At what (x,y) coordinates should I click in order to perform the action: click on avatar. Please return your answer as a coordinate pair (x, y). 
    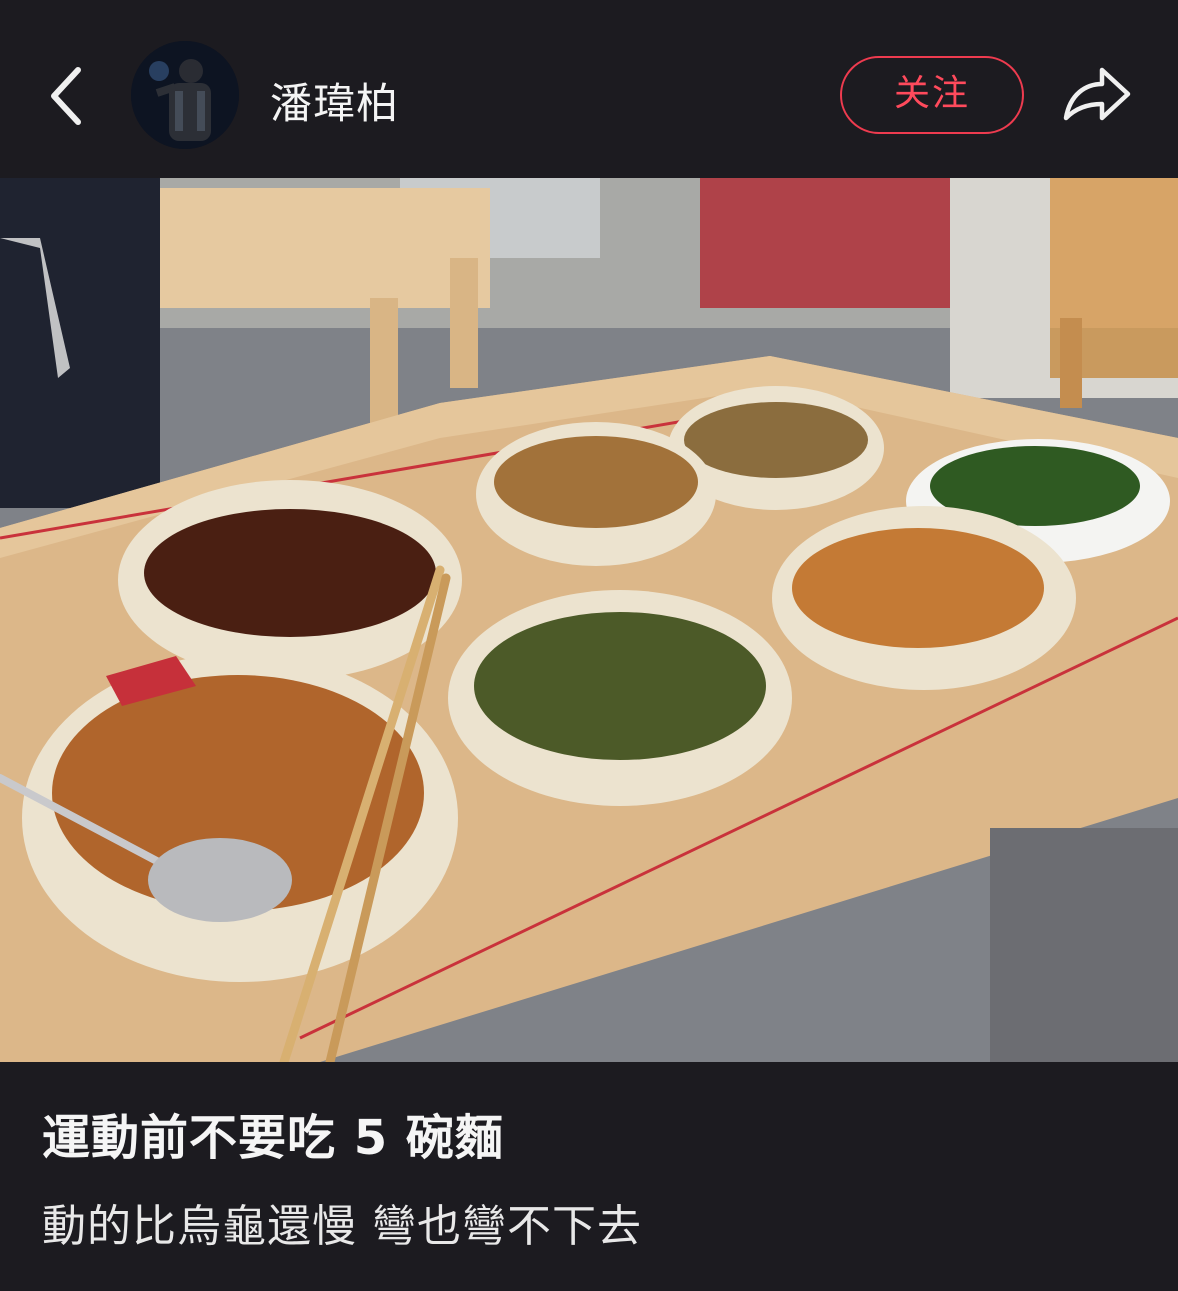
    Looking at the image, I should click on (185, 95).